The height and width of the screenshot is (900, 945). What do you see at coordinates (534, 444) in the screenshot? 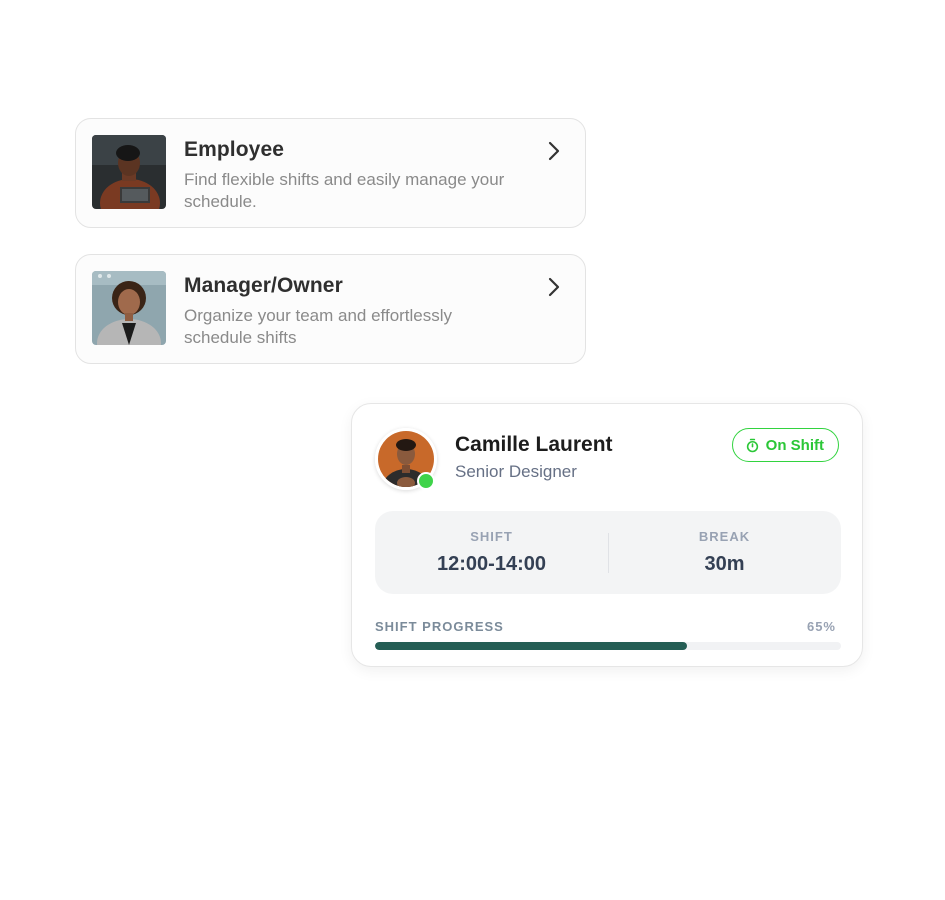
I see `person-name: Camille Laurent` at bounding box center [534, 444].